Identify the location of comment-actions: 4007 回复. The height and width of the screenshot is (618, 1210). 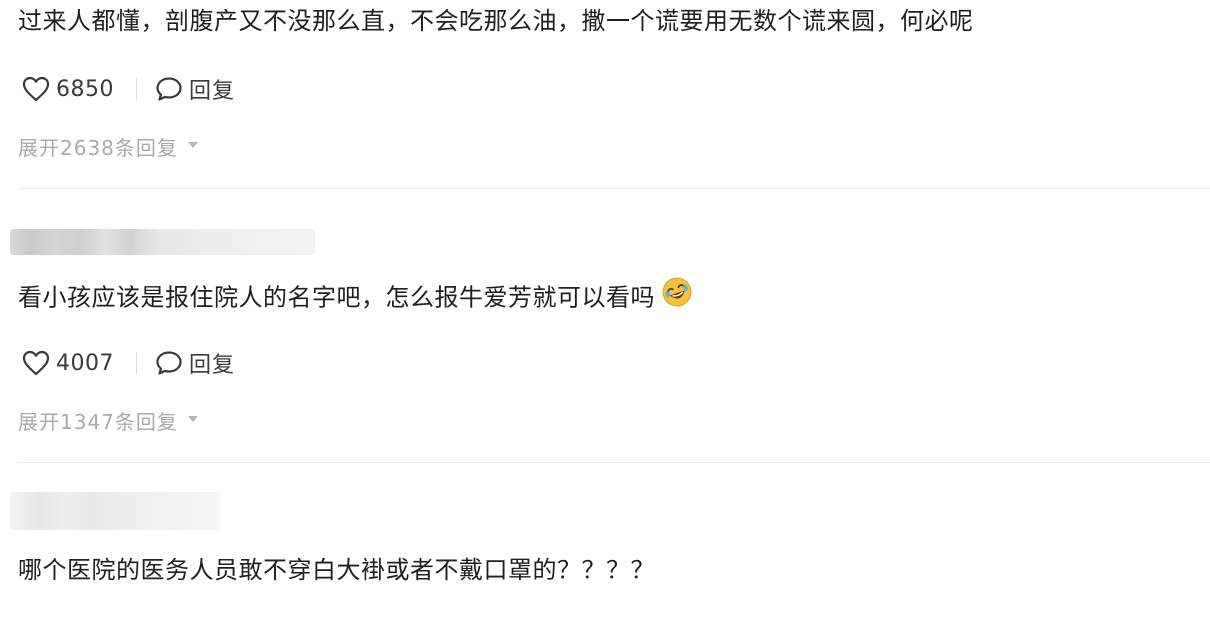
(128, 363).